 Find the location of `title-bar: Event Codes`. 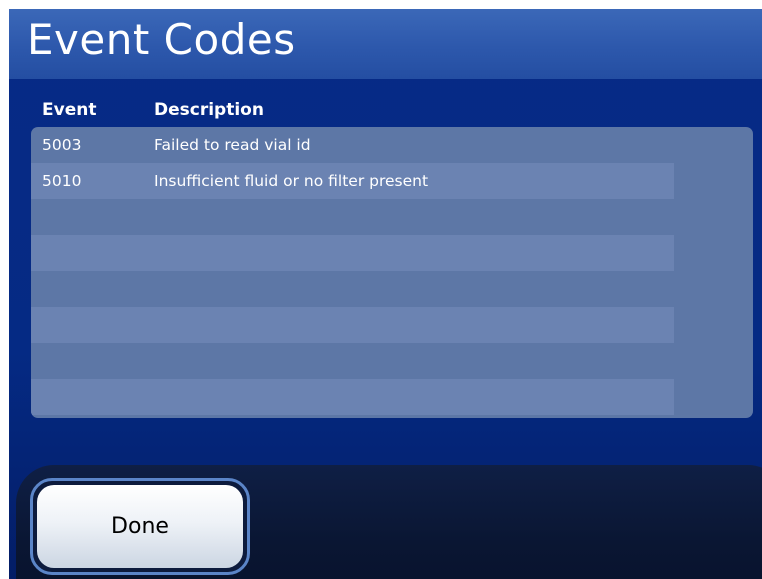

title-bar: Event Codes is located at coordinates (385, 44).